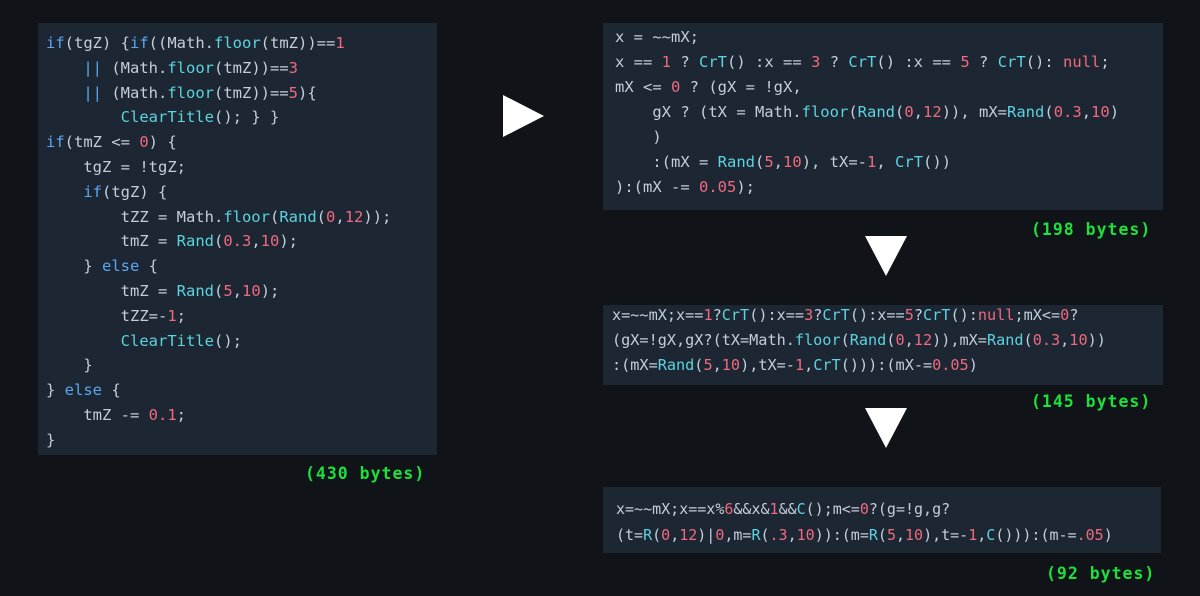  I want to click on code-line: if(tgZ) {, so click(125, 191).